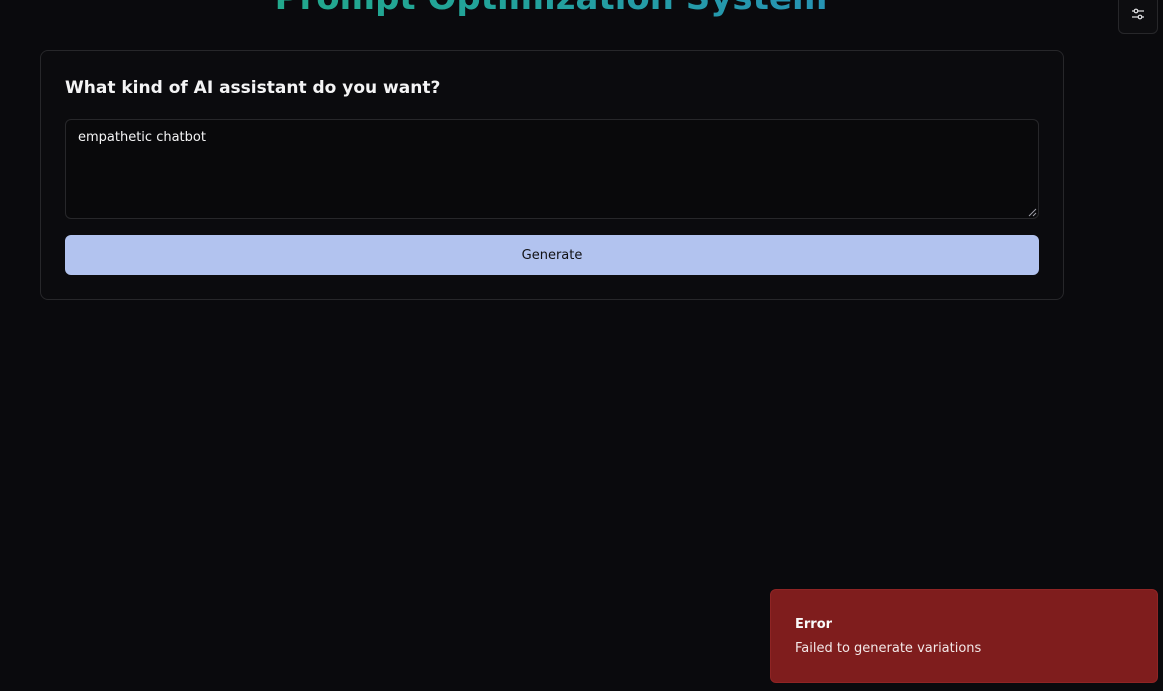 The height and width of the screenshot is (691, 1163). I want to click on sliders-icon, so click(1138, 14).